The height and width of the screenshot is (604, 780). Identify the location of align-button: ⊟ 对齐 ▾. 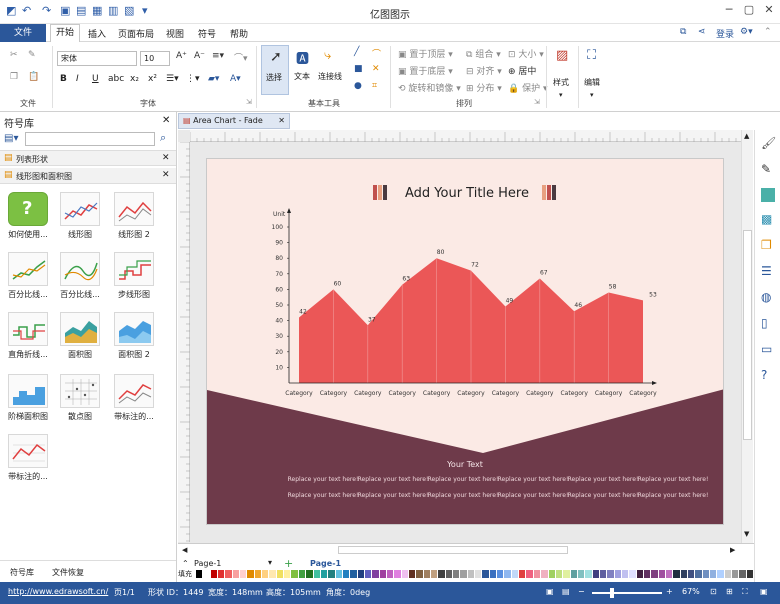
(484, 70).